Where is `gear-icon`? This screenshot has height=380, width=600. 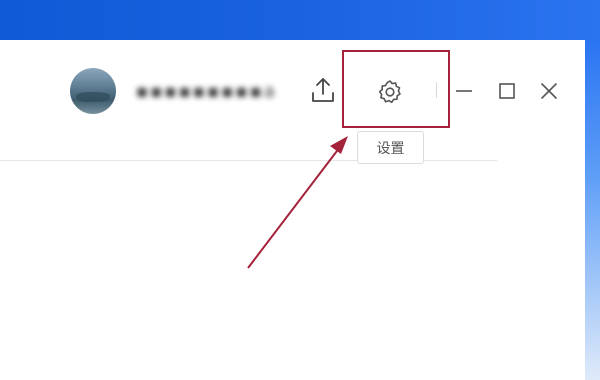
gear-icon is located at coordinates (389, 92).